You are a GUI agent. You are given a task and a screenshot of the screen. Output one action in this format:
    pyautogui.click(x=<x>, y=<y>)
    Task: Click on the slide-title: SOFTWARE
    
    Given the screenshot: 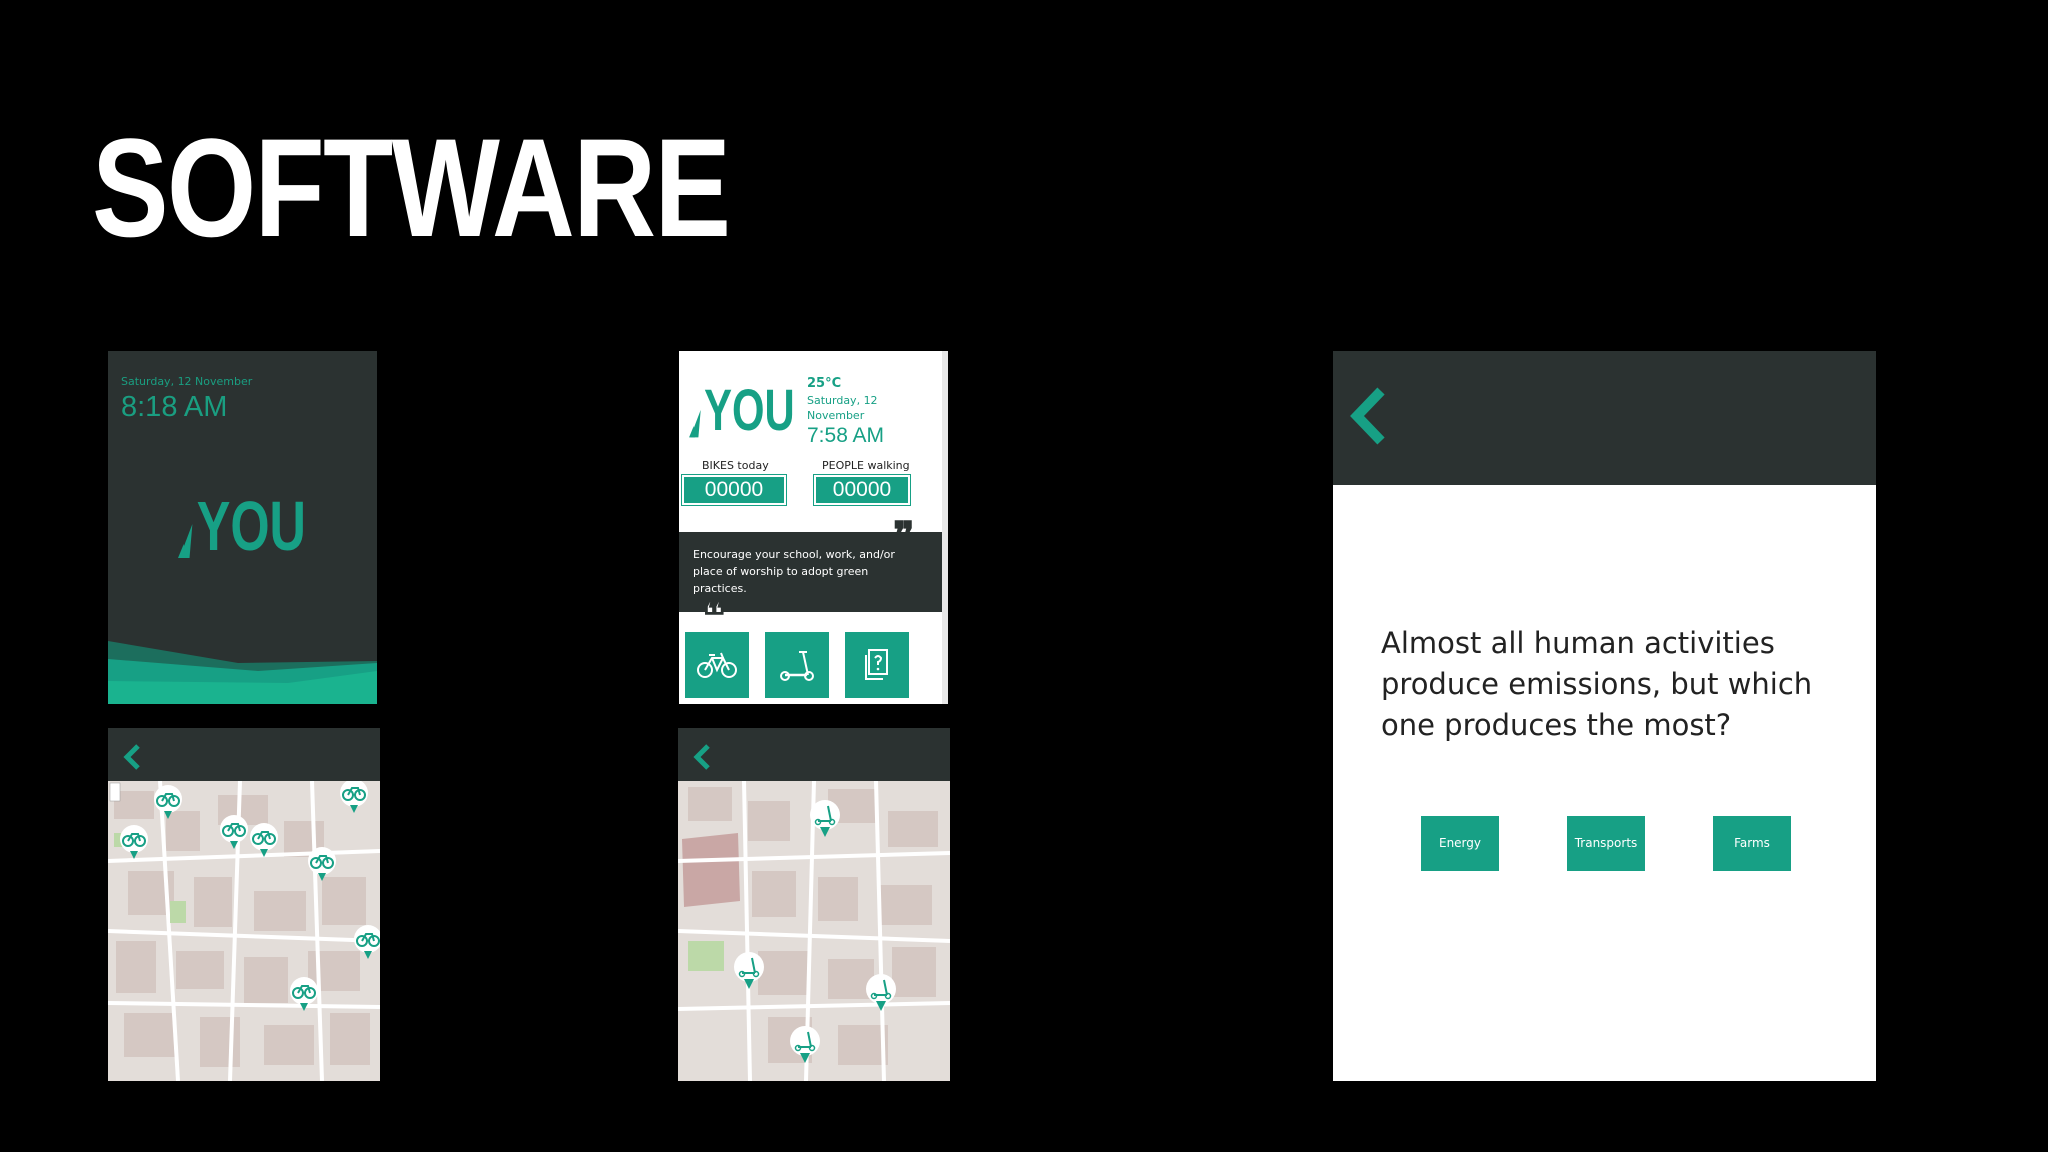 What is the action you would take?
    pyautogui.click(x=411, y=187)
    